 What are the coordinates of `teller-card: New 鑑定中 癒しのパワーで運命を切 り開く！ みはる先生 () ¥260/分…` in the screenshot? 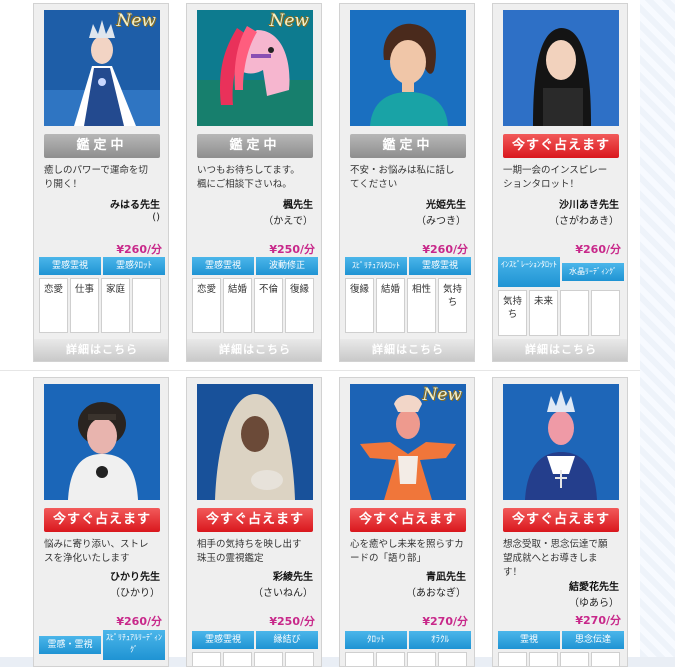 It's located at (101, 182).